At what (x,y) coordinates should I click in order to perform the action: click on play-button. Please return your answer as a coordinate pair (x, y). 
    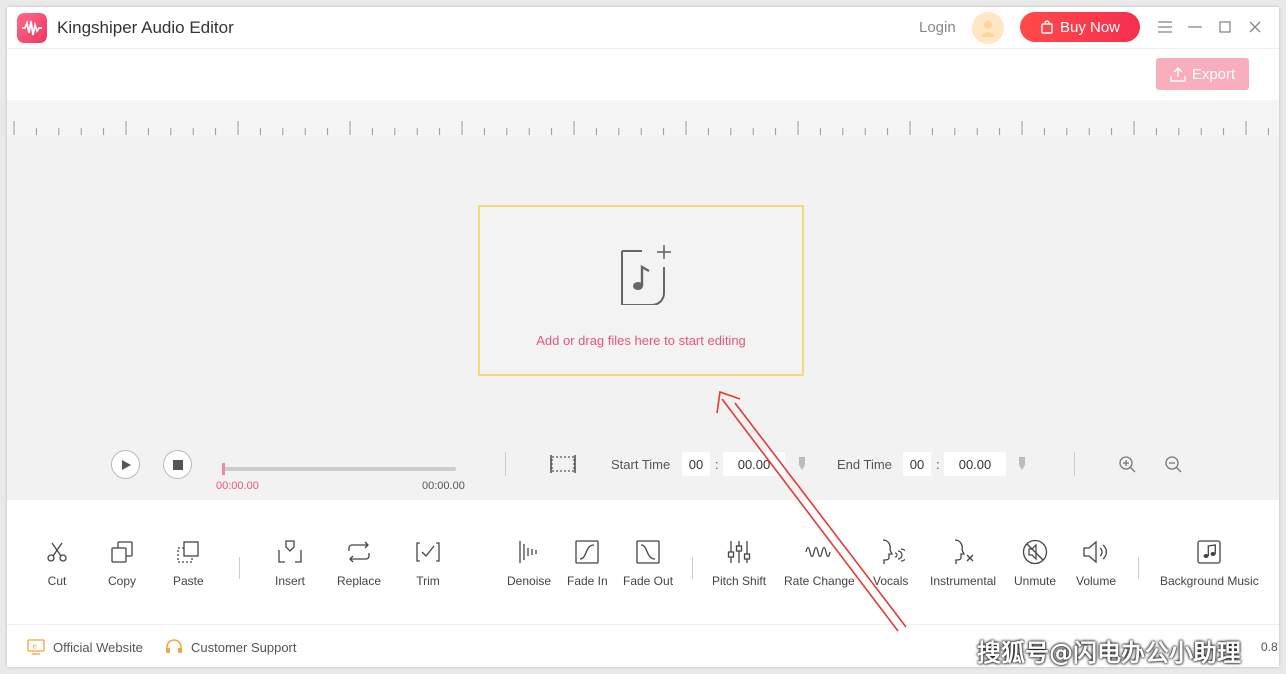
    Looking at the image, I should click on (125, 464).